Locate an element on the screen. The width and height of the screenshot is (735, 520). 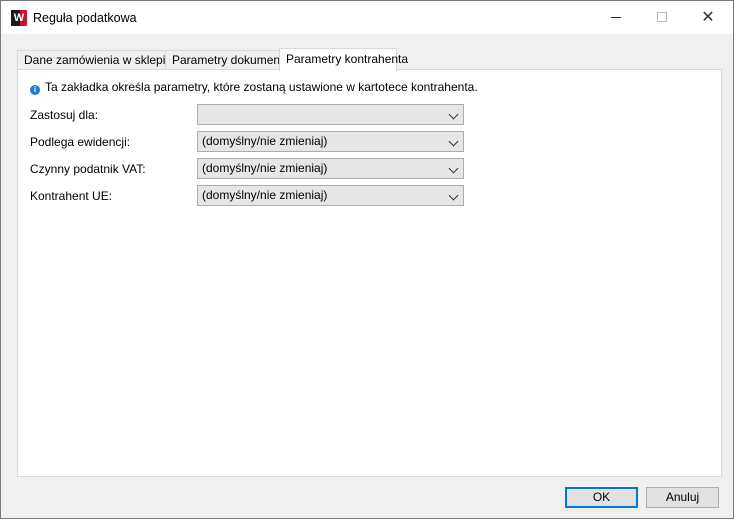
maximize-icon is located at coordinates (662, 17).